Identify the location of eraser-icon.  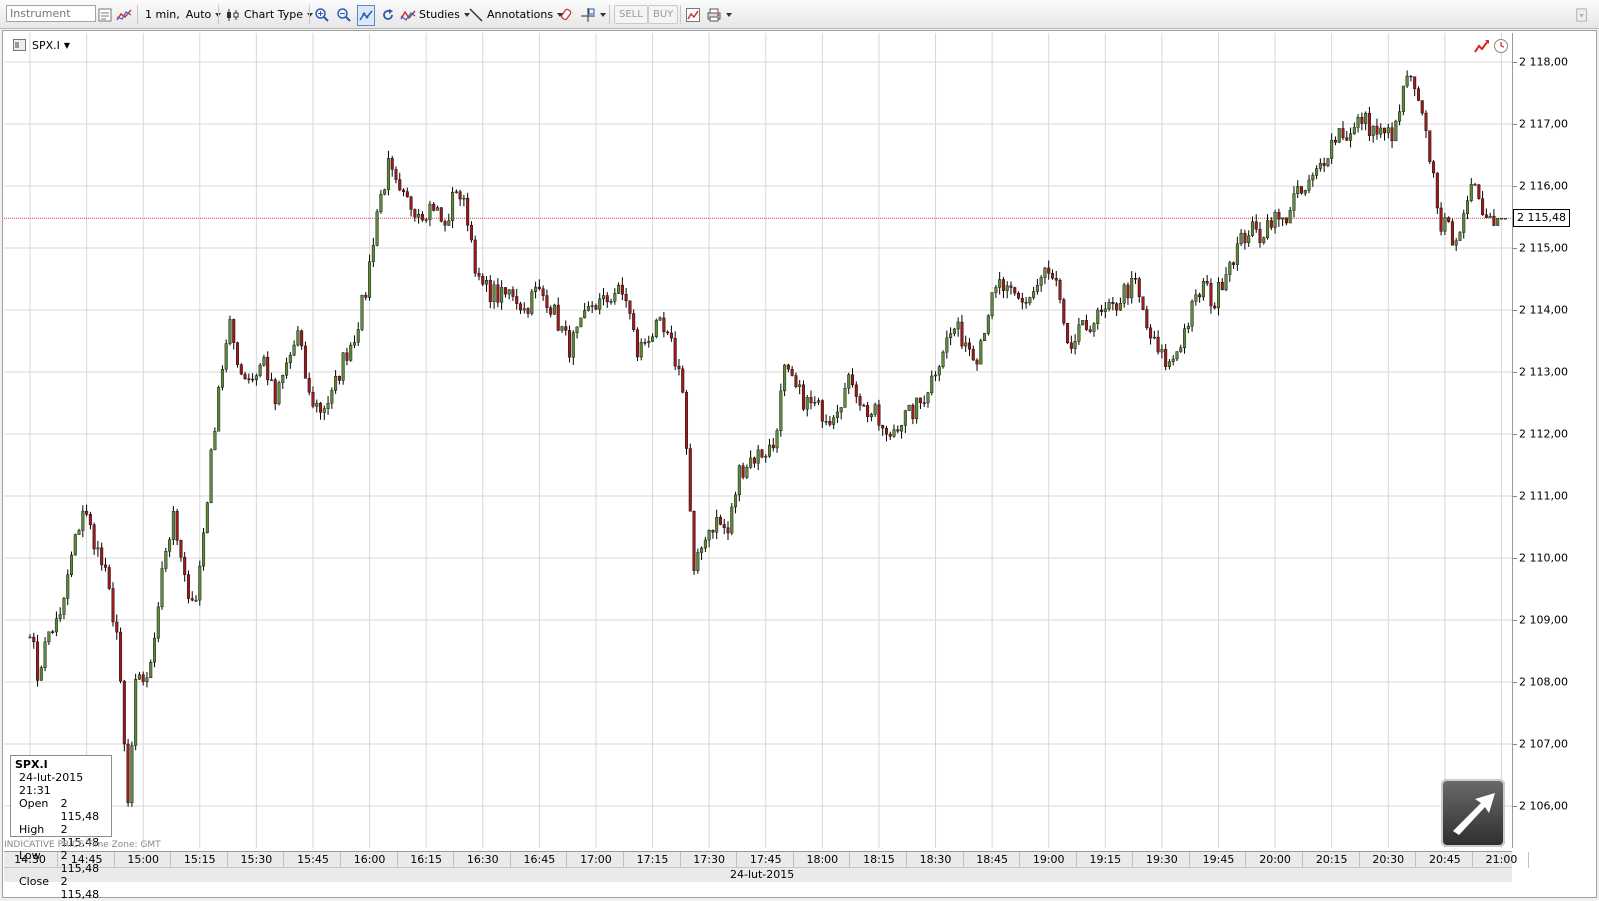
(566, 14).